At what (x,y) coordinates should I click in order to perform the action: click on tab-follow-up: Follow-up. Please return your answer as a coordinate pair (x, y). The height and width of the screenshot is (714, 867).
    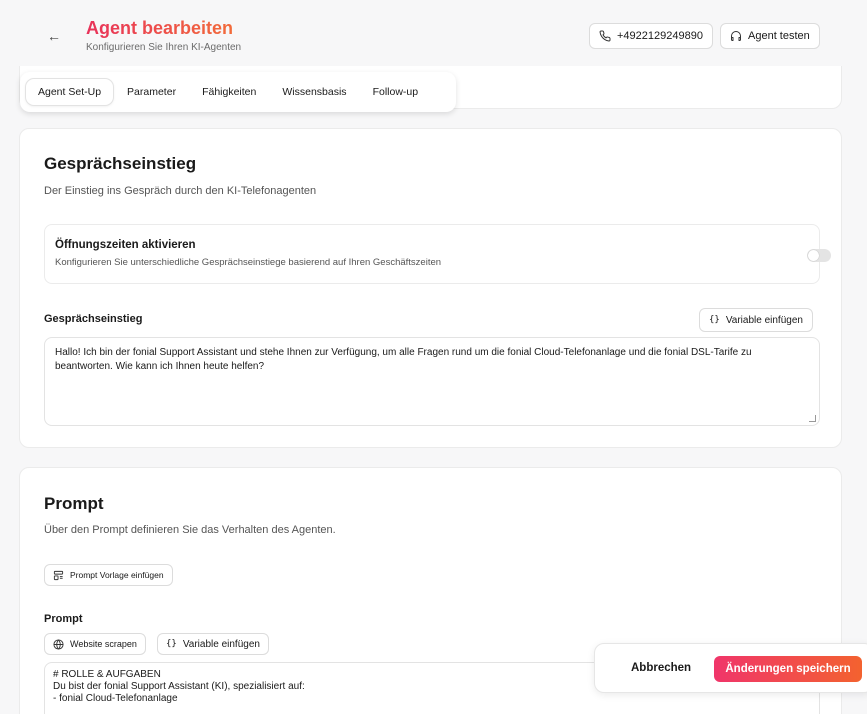
    Looking at the image, I should click on (396, 92).